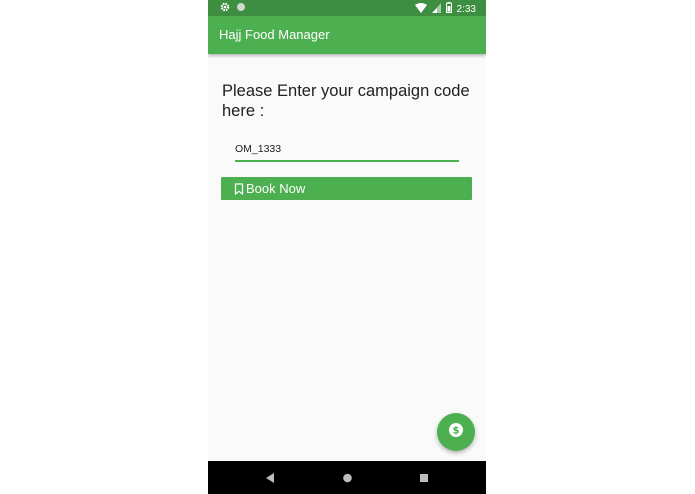 The width and height of the screenshot is (695, 494). What do you see at coordinates (448, 9) in the screenshot?
I see `battery-icon` at bounding box center [448, 9].